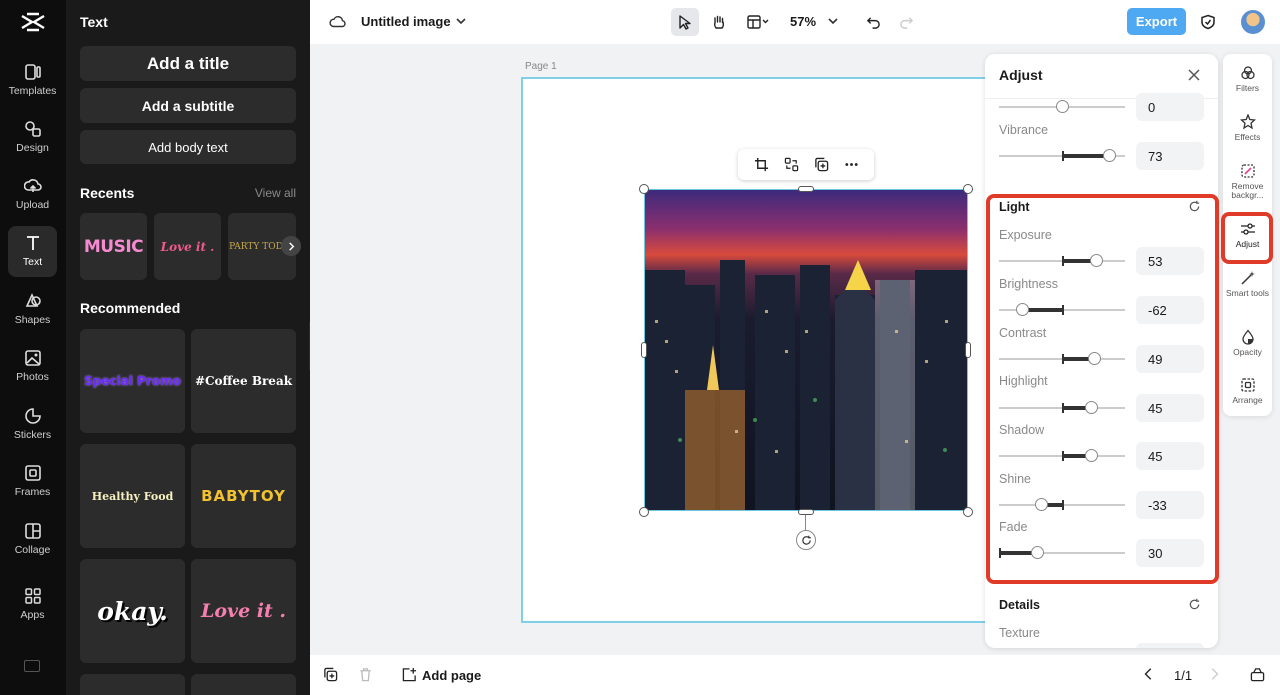 This screenshot has height=695, width=1280. Describe the element at coordinates (406, 21) in the screenshot. I see `document-title: Untitled image` at that location.